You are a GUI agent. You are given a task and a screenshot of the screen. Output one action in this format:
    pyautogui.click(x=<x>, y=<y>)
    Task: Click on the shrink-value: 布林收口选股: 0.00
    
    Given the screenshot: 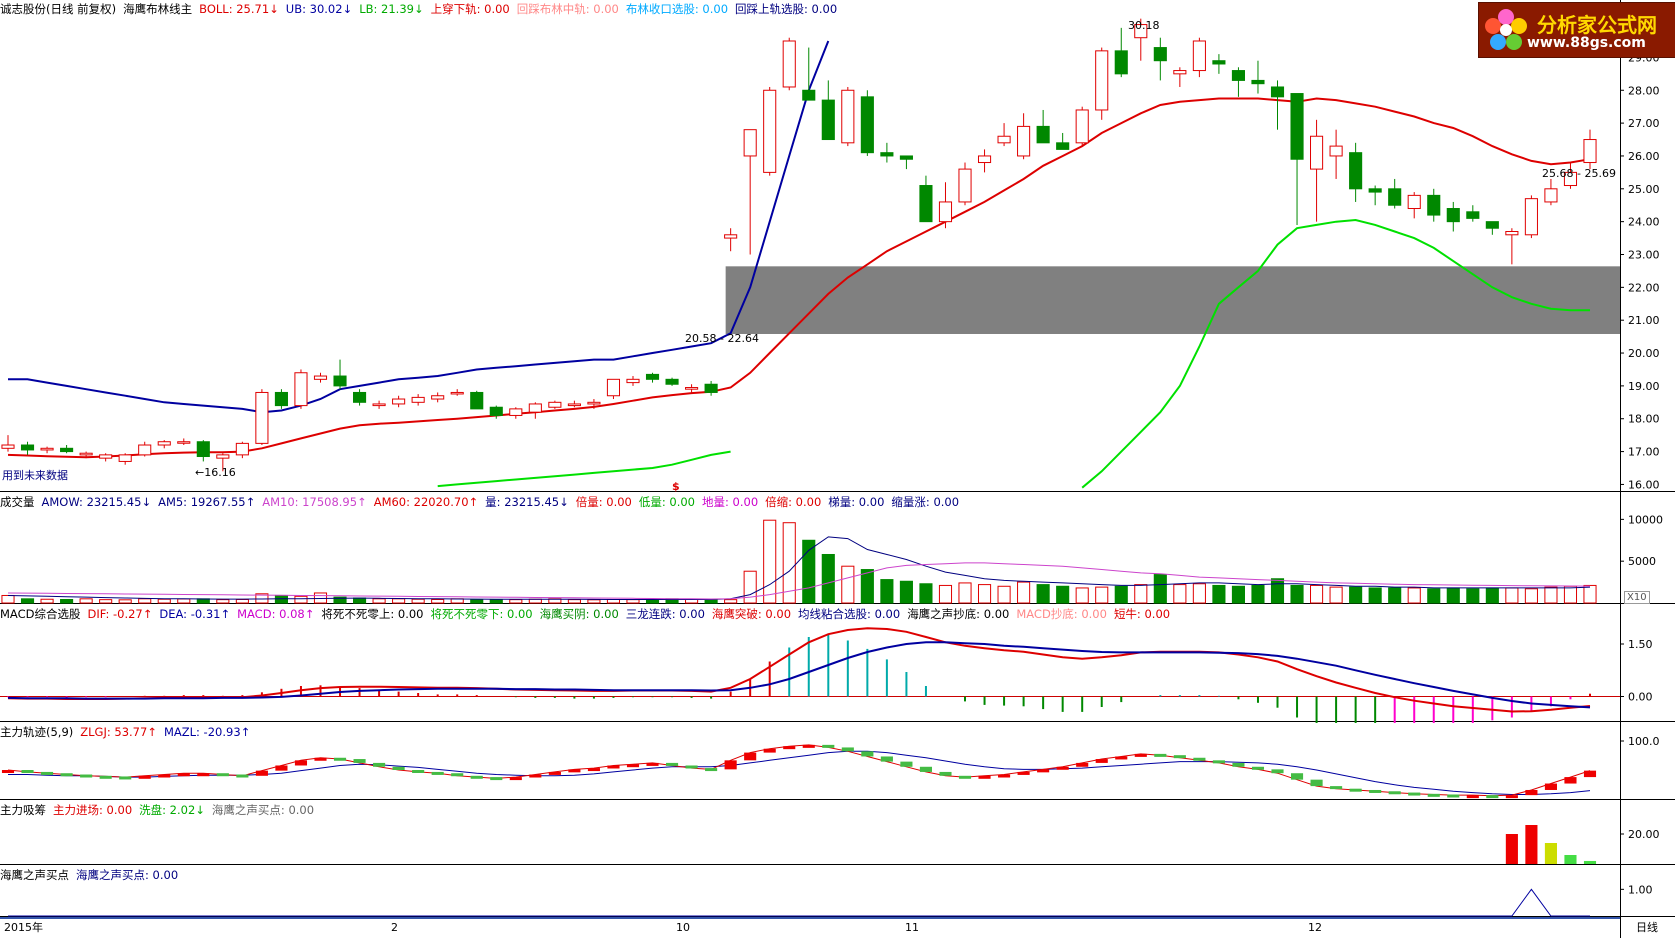 What is the action you would take?
    pyautogui.click(x=677, y=9)
    